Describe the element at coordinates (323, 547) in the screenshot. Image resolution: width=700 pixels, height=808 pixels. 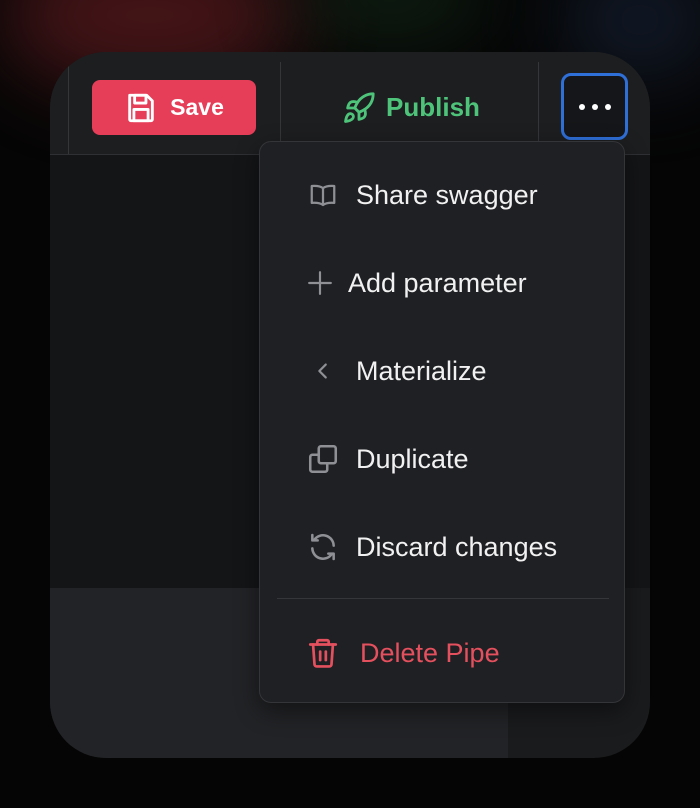
I see `refresh-icon` at that location.